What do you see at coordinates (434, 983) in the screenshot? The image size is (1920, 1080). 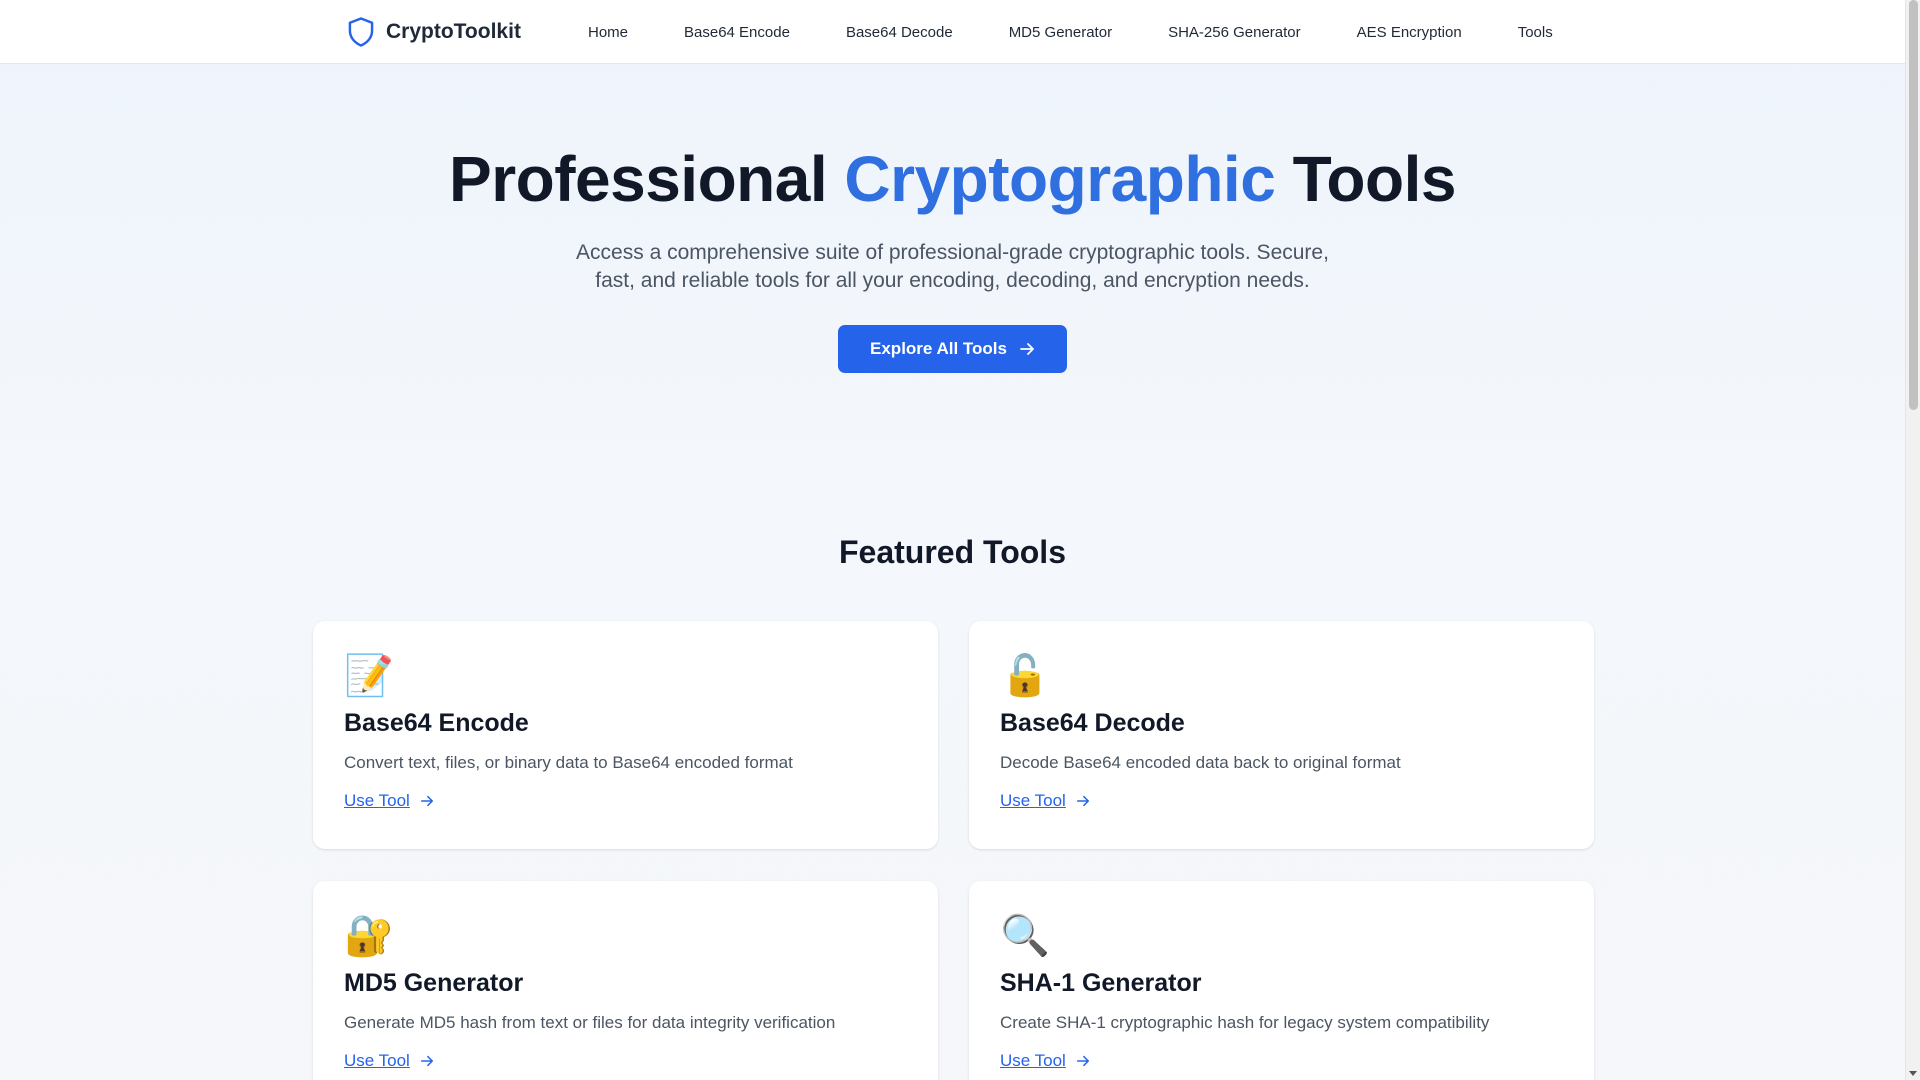 I see `tool-card-title: MD5 Generator` at bounding box center [434, 983].